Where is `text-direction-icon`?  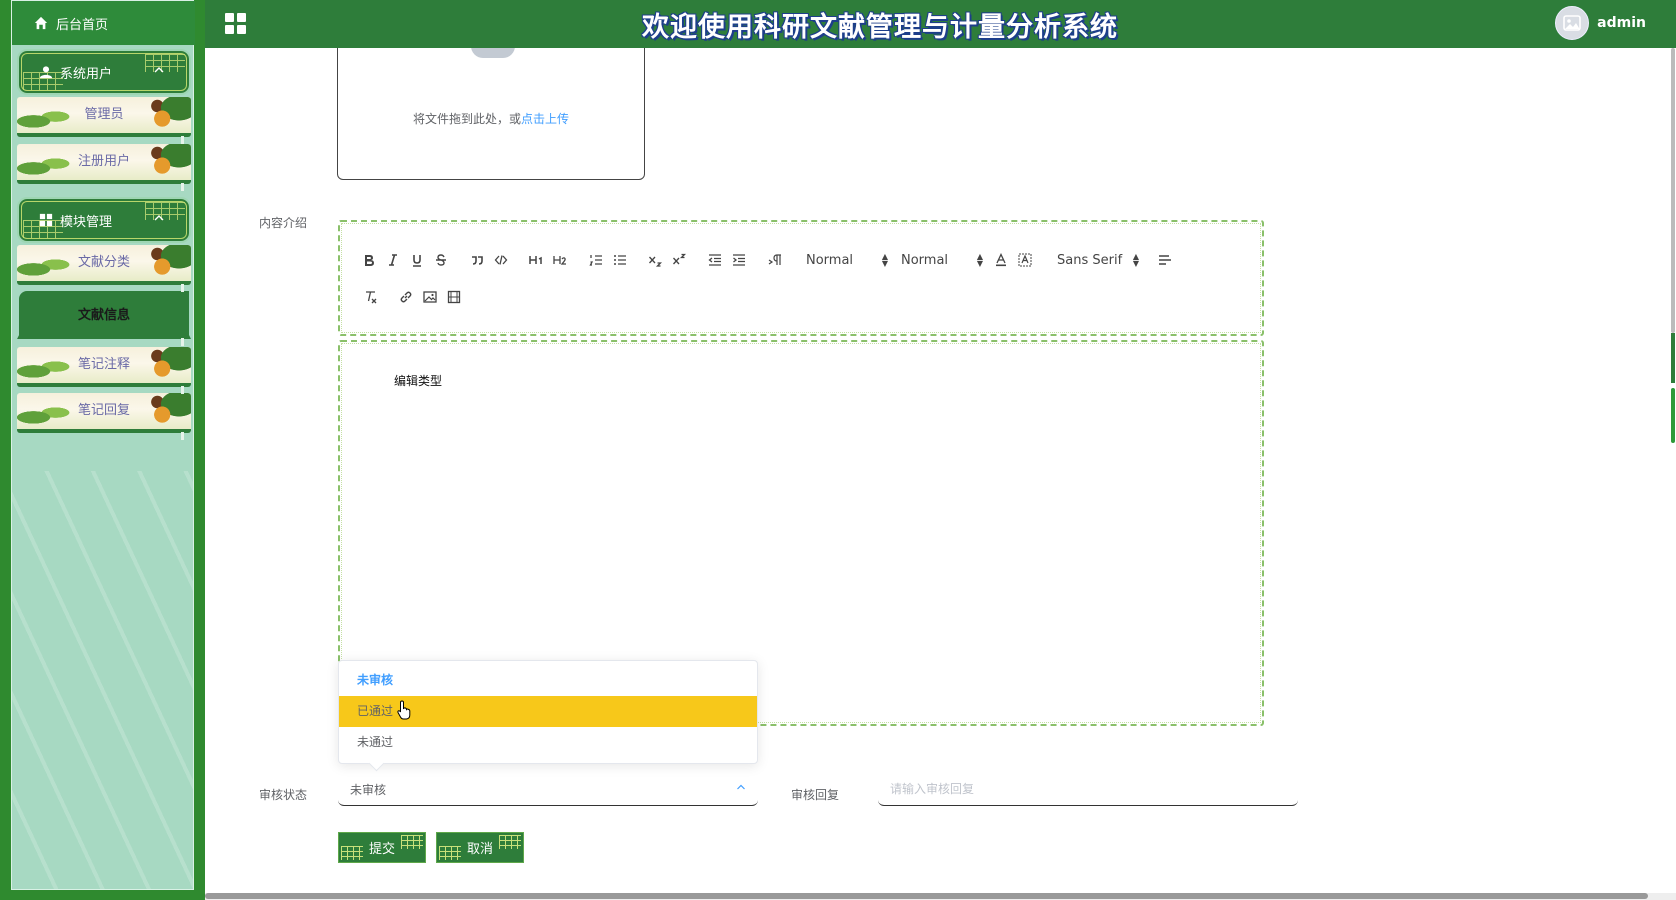
text-direction-icon is located at coordinates (774, 259).